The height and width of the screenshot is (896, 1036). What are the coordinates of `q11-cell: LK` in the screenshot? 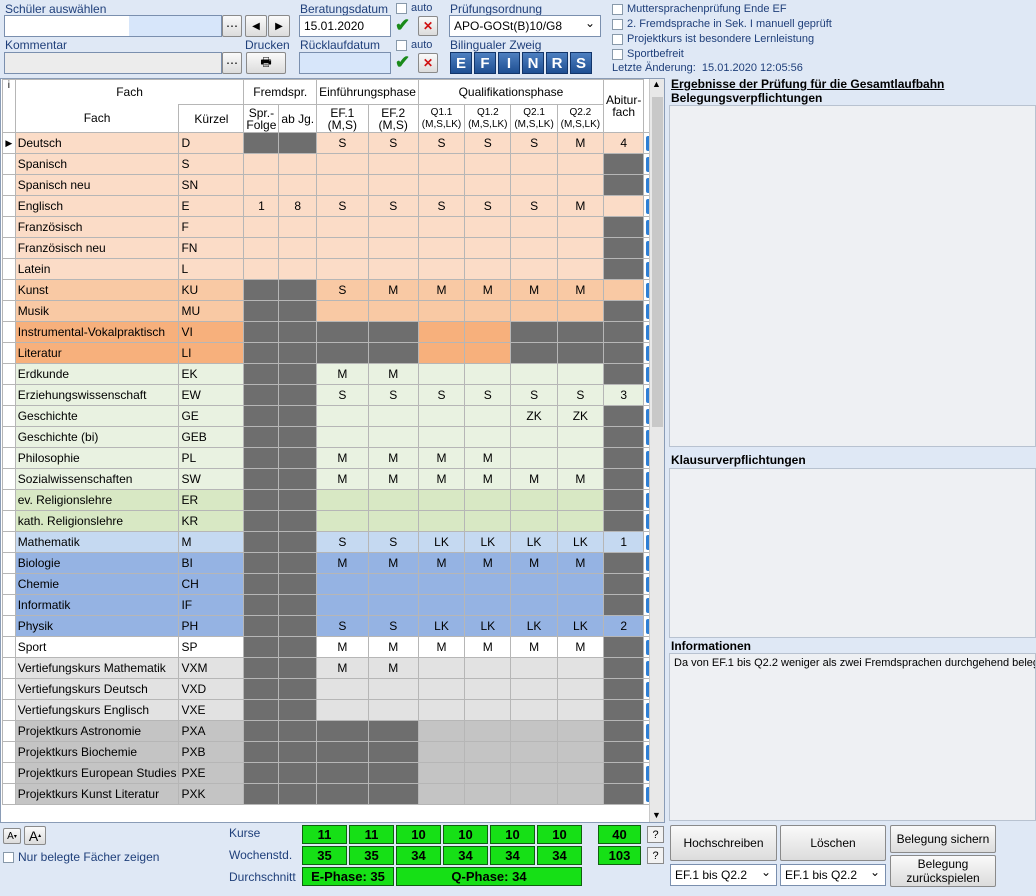 It's located at (441, 626).